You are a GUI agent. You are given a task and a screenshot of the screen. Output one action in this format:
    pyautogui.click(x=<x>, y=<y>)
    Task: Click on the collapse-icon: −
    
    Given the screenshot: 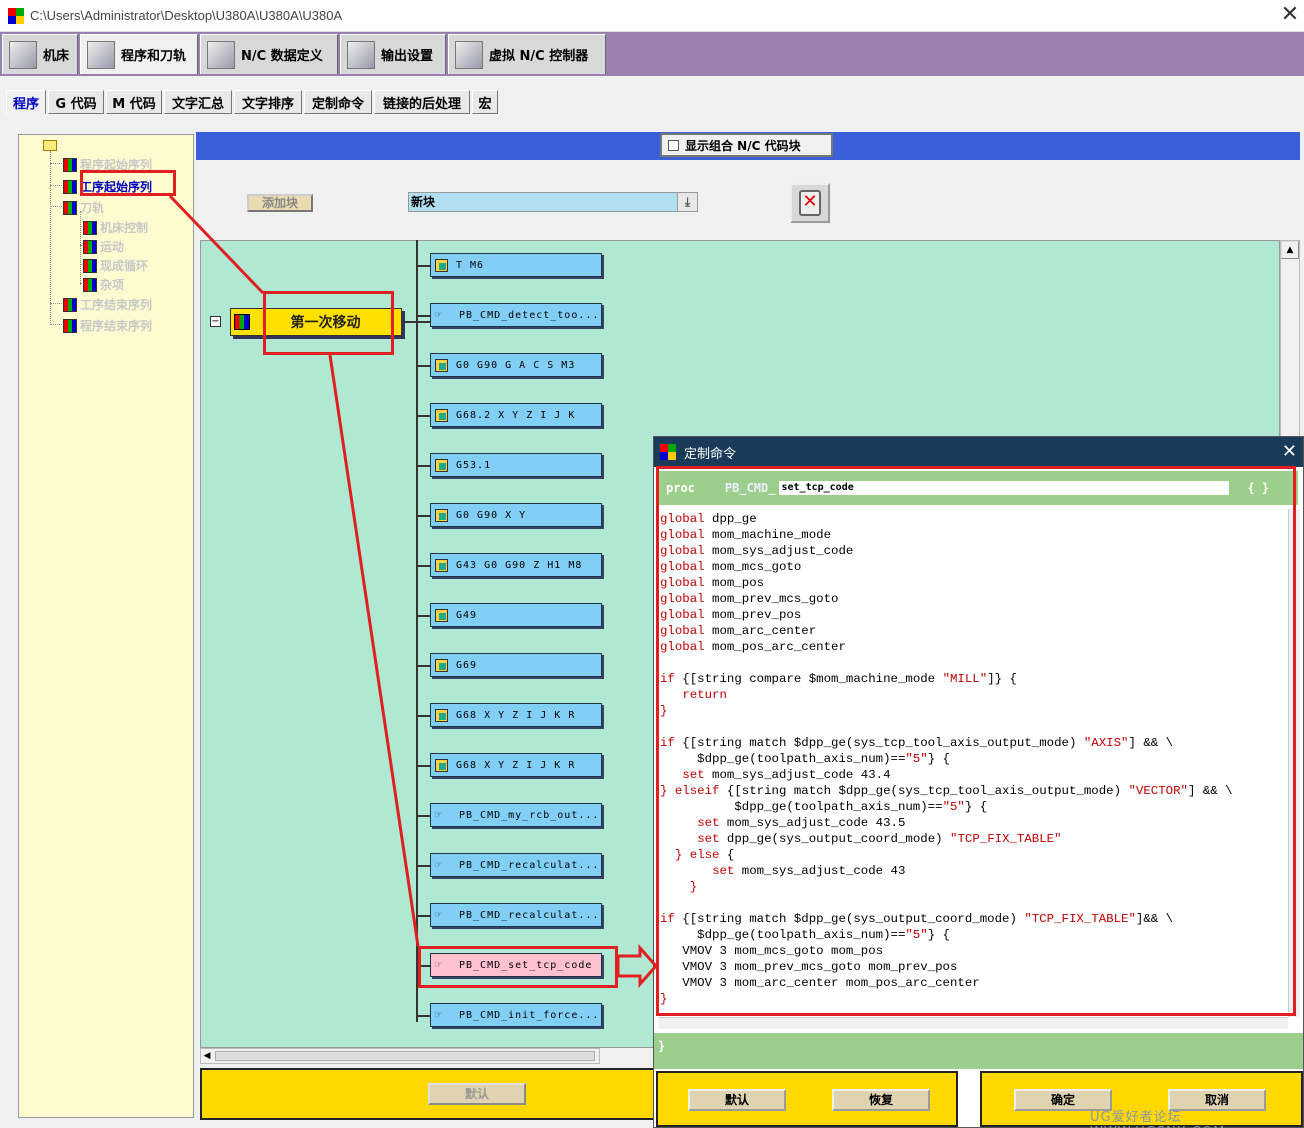 What is the action you would take?
    pyautogui.click(x=215, y=321)
    